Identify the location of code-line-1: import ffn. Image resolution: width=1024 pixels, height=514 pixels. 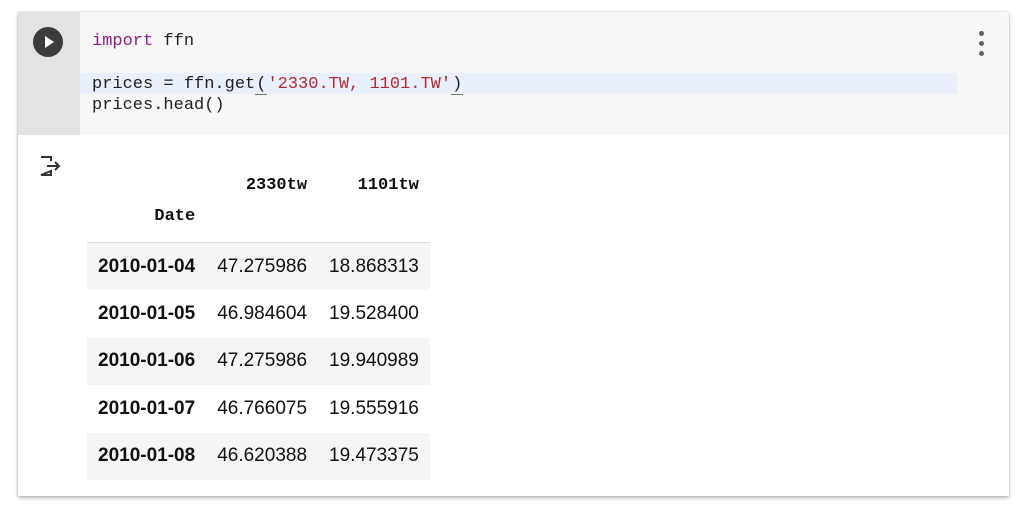
(277, 41).